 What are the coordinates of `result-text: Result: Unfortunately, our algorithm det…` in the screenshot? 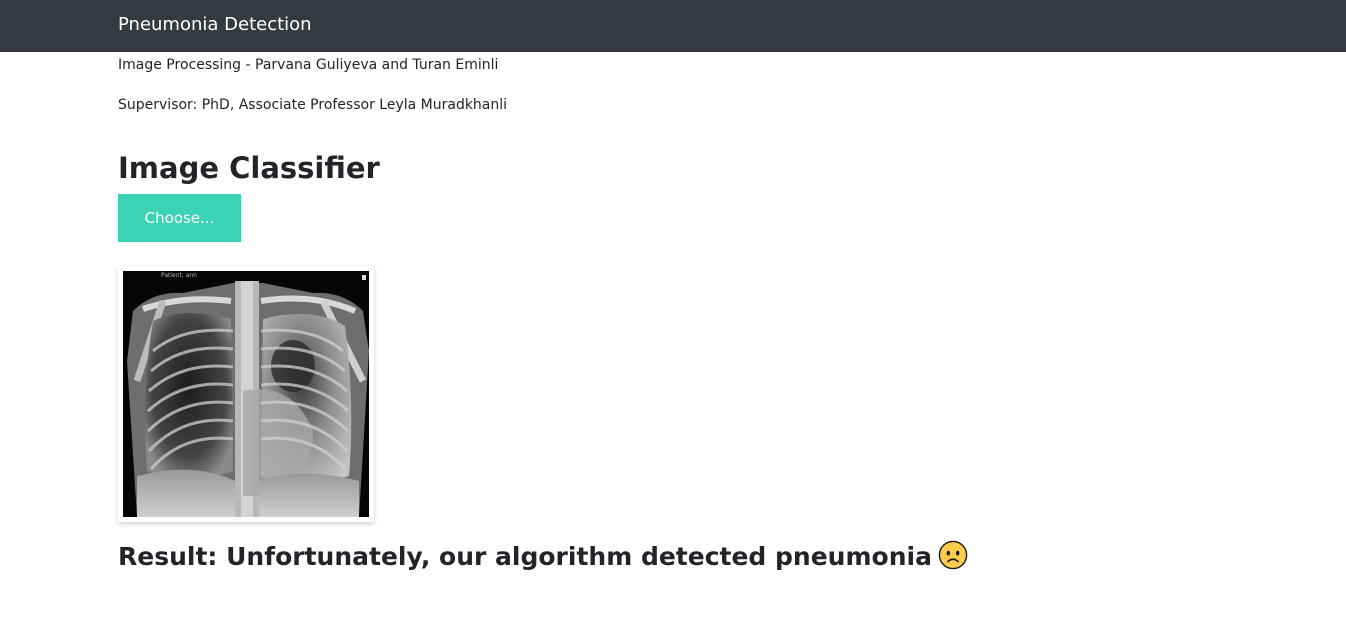 It's located at (543, 557).